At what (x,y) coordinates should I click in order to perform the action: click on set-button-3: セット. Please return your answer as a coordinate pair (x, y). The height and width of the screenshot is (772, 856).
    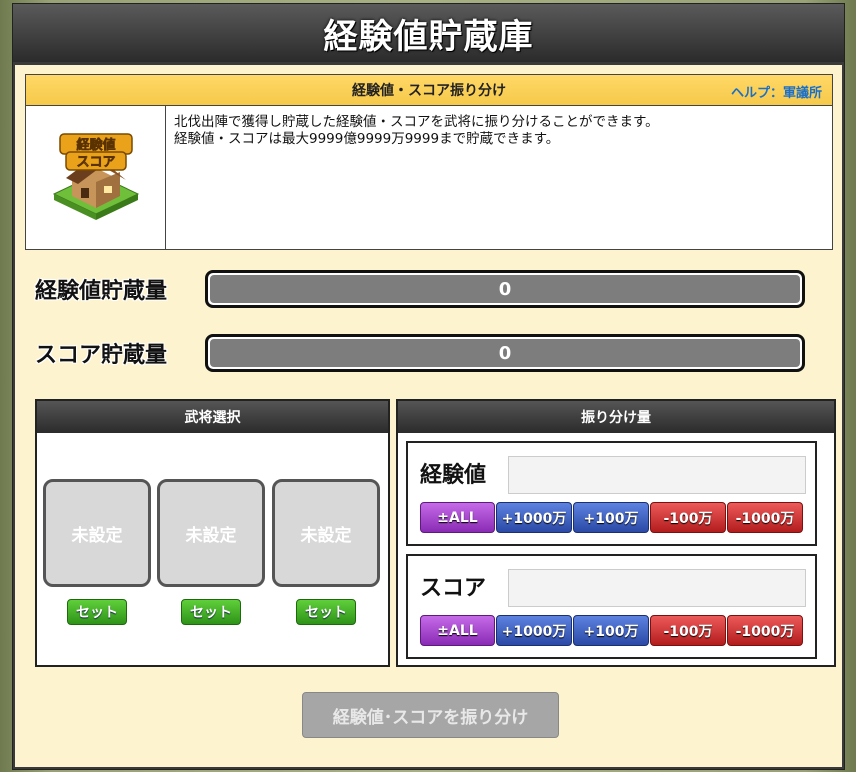
    Looking at the image, I should click on (326, 612).